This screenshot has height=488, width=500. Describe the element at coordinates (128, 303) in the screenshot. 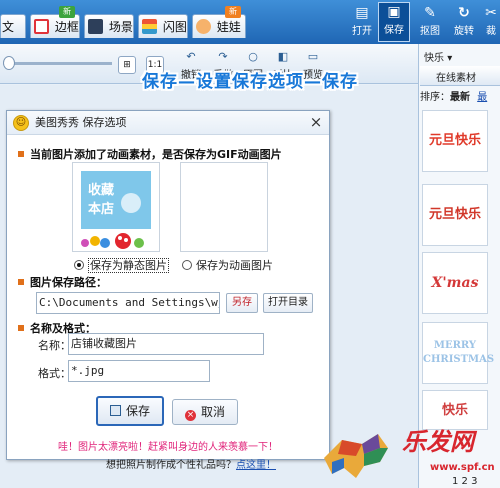

I see `save-path-field: C:\Documents and Settings\wj\桌` at that location.